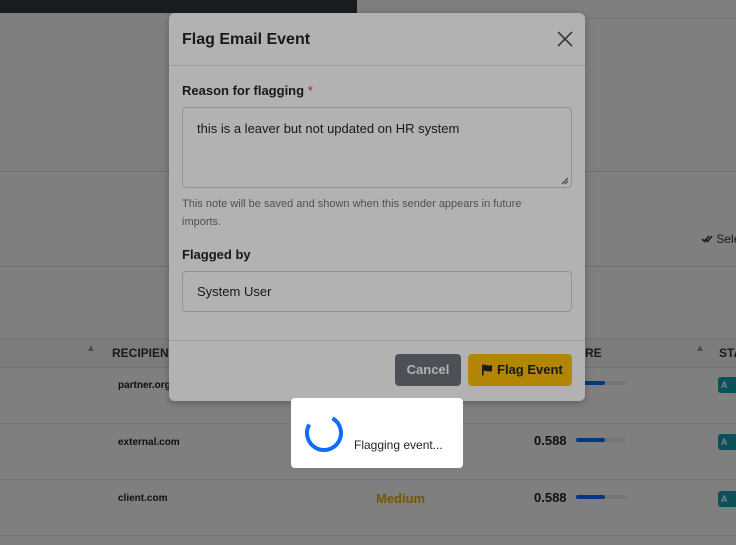 Image resolution: width=736 pixels, height=545 pixels. I want to click on spinner-icon, so click(324, 433).